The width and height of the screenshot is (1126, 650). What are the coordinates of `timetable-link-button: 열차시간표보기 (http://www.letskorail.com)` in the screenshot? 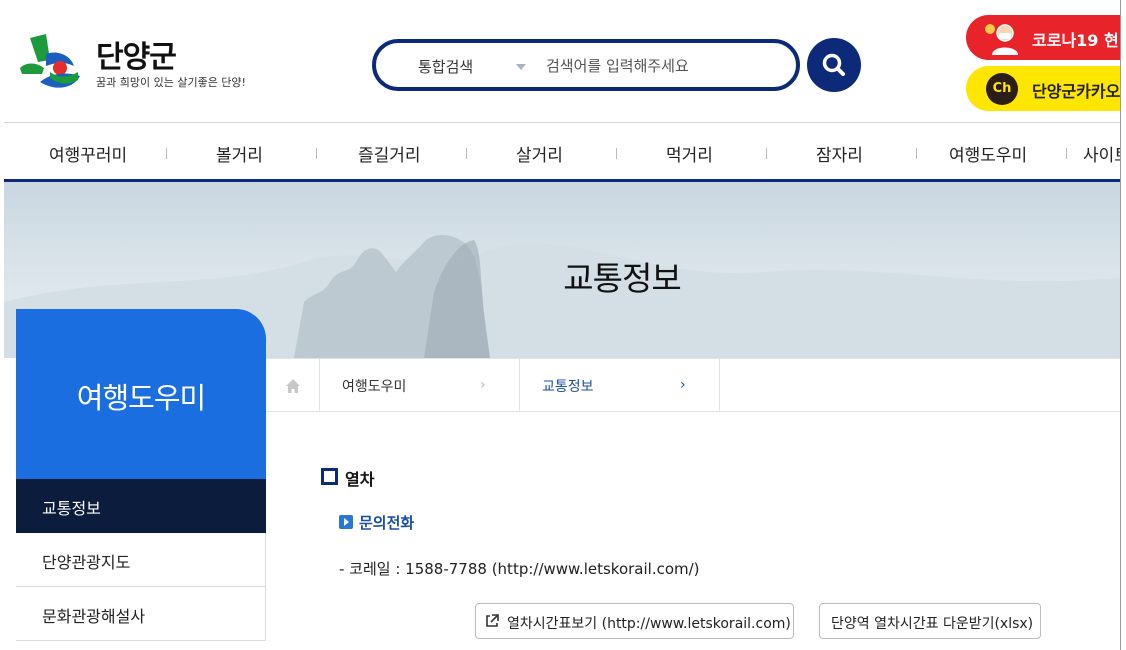 It's located at (634, 621).